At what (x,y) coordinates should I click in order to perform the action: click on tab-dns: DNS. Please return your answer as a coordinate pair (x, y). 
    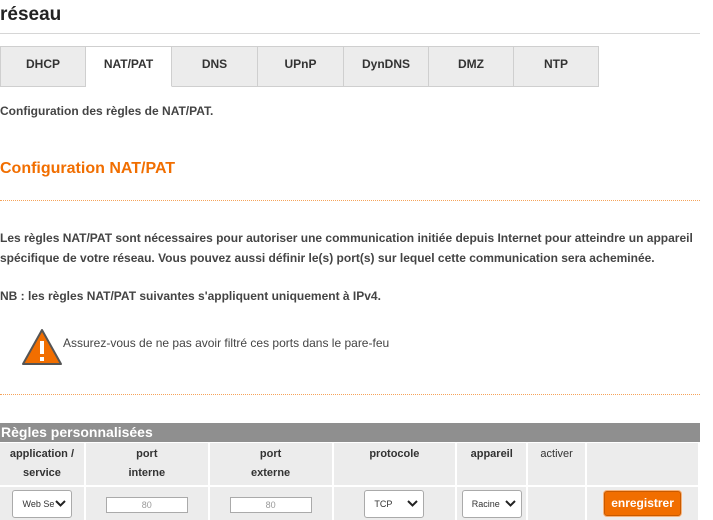
    Looking at the image, I should click on (215, 66).